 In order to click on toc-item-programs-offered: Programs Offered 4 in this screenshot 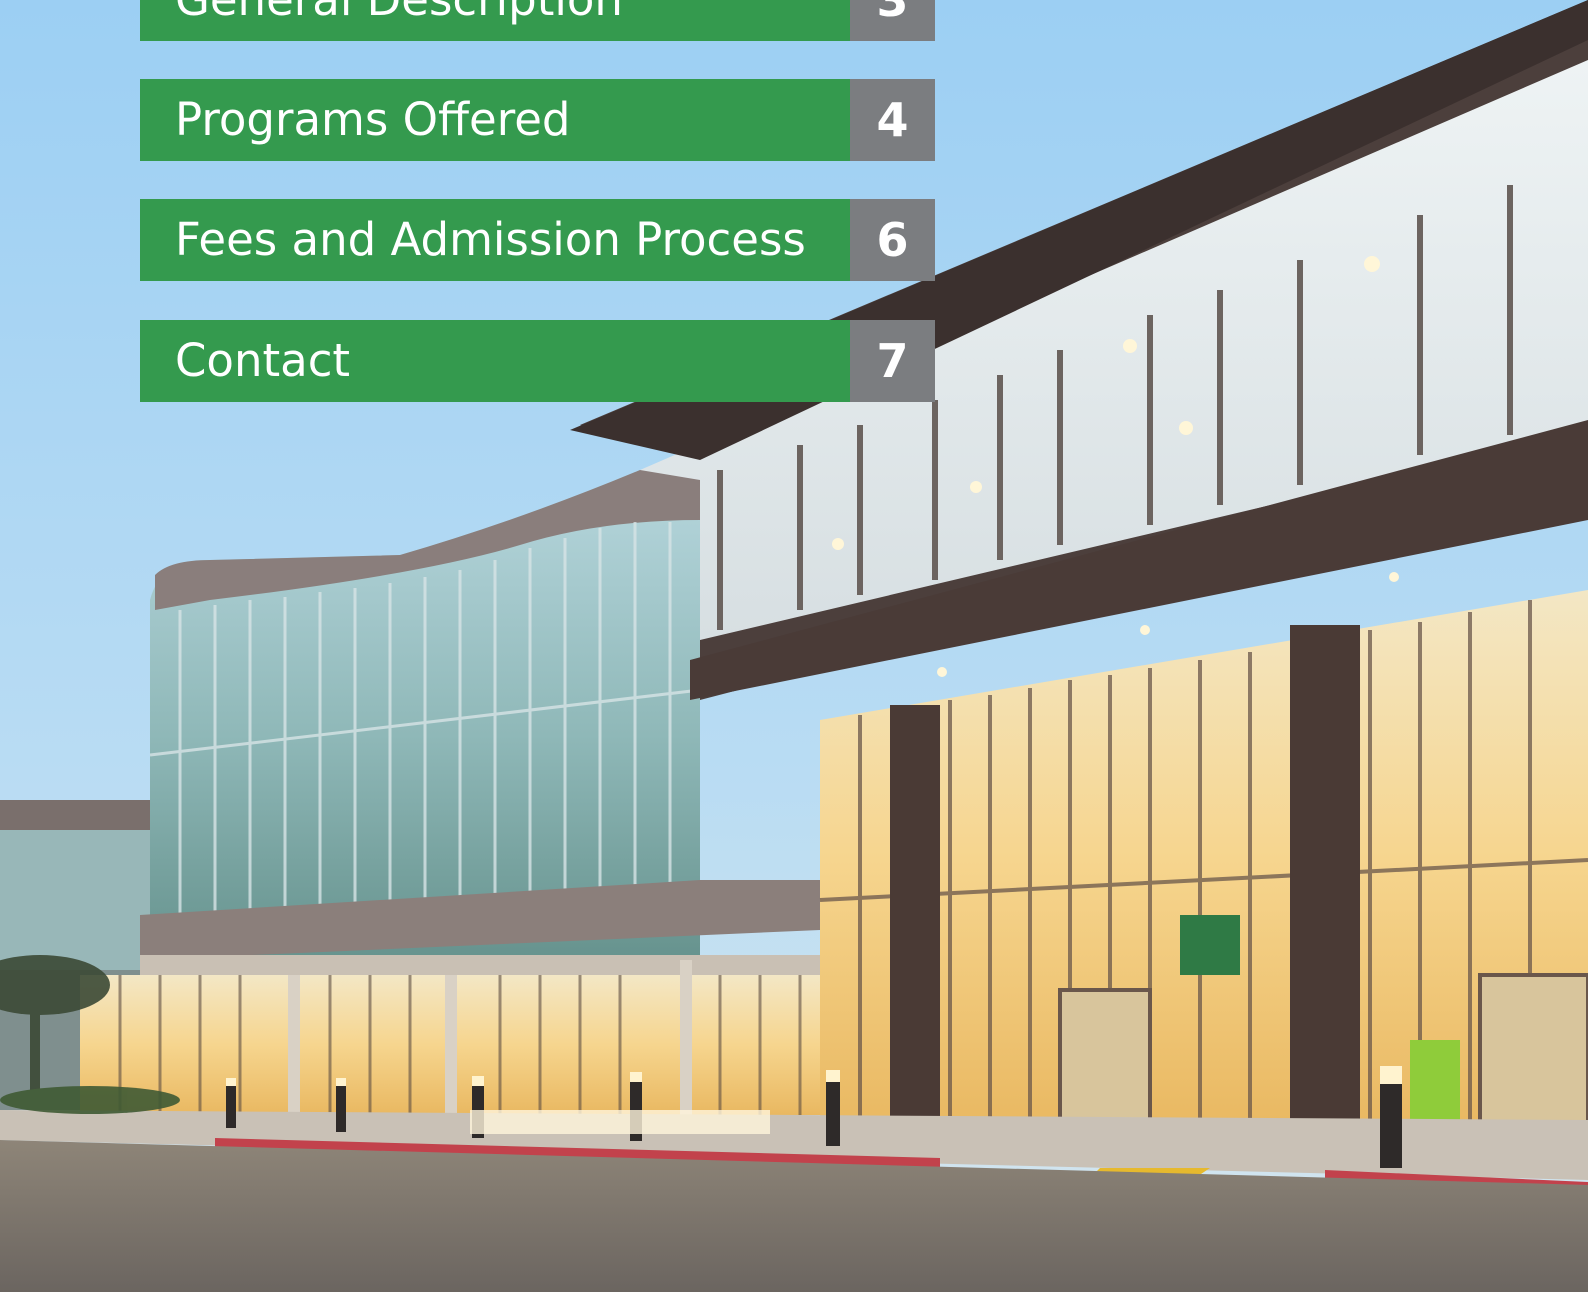, I will do `click(537, 120)`.